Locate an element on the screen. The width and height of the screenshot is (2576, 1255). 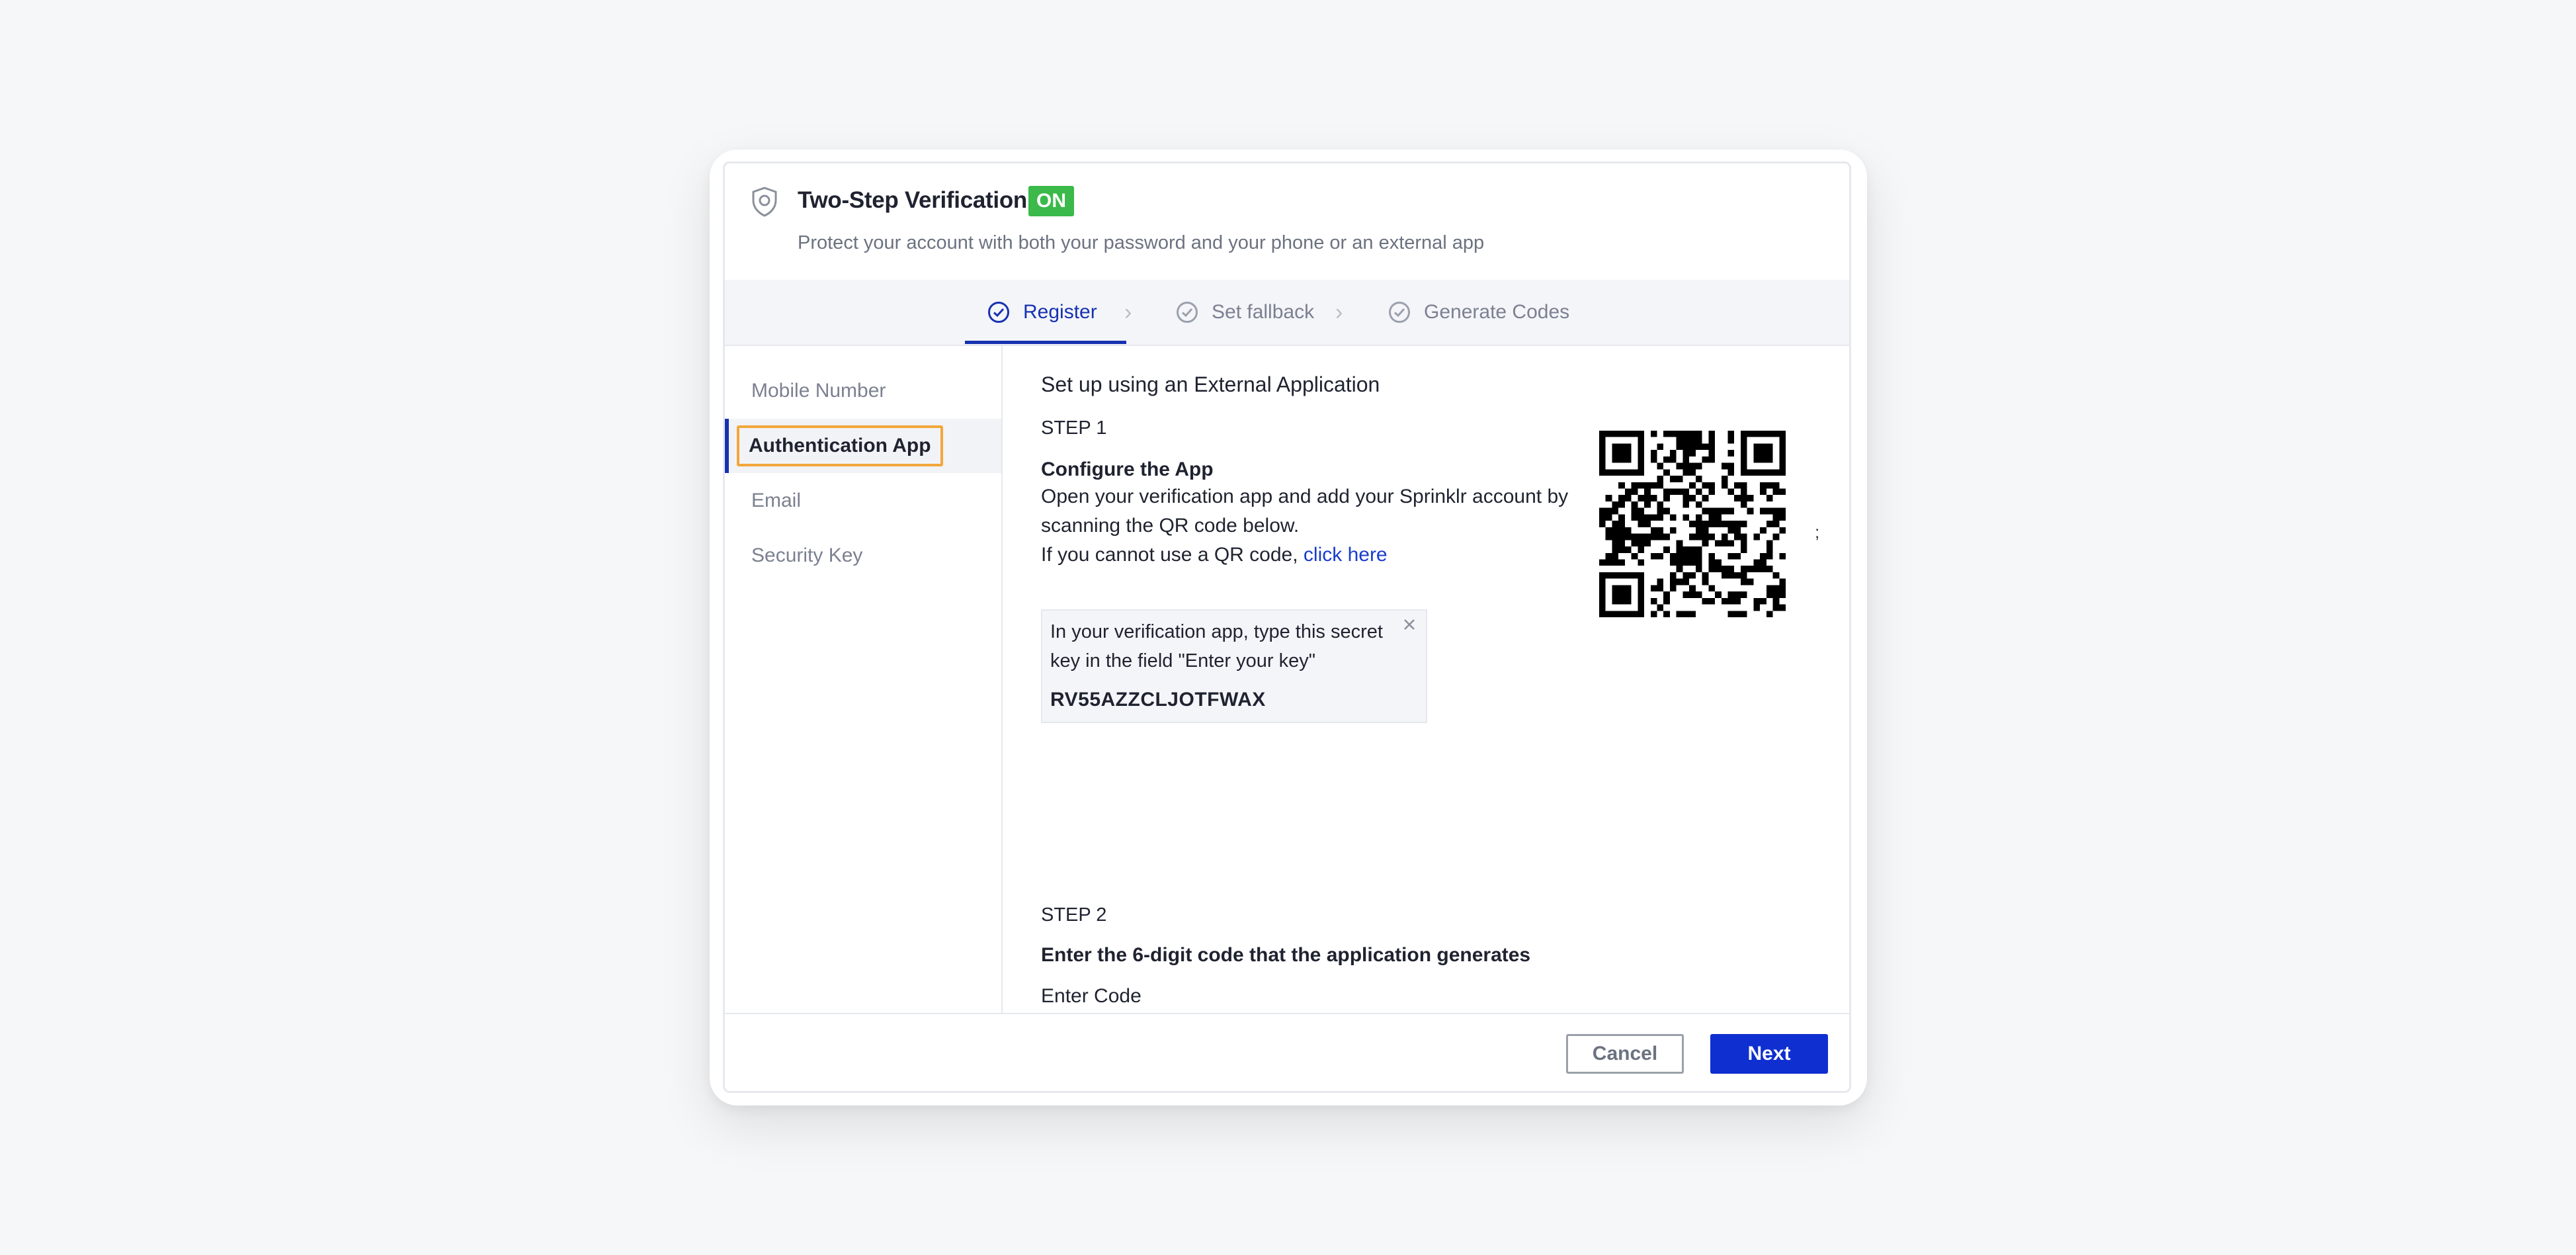
qr-fallback-text: If you cannot use a QR code, is located at coordinates (1172, 555).